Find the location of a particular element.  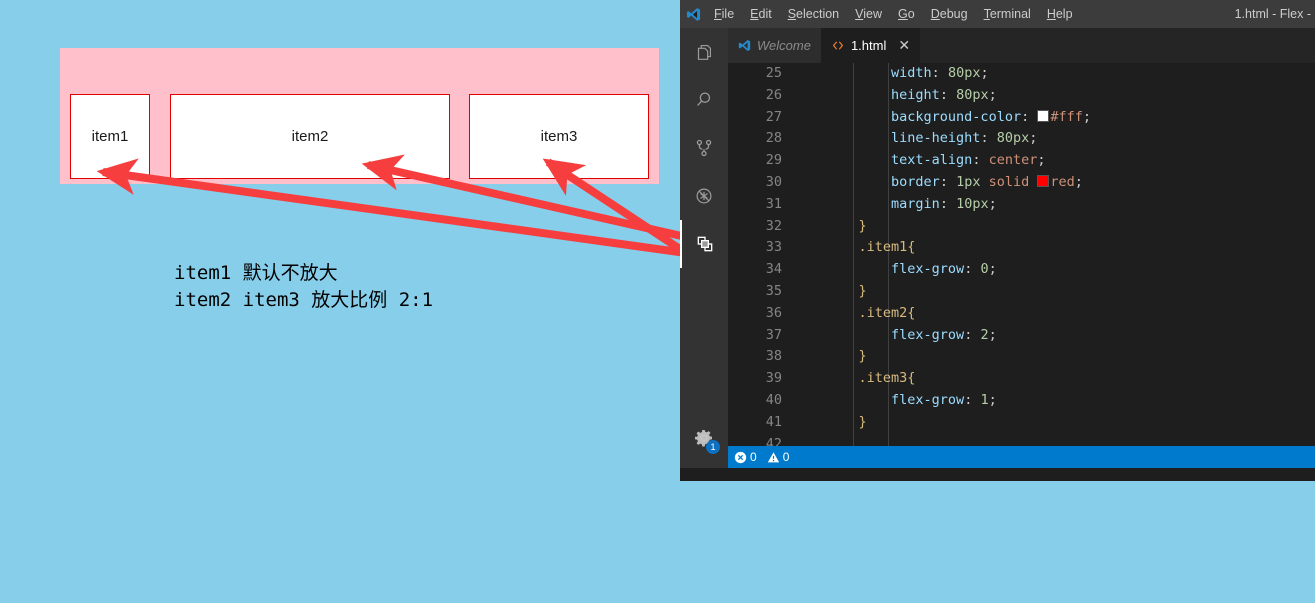

annotation-note-line1: item1 默认不放大 is located at coordinates (256, 273).